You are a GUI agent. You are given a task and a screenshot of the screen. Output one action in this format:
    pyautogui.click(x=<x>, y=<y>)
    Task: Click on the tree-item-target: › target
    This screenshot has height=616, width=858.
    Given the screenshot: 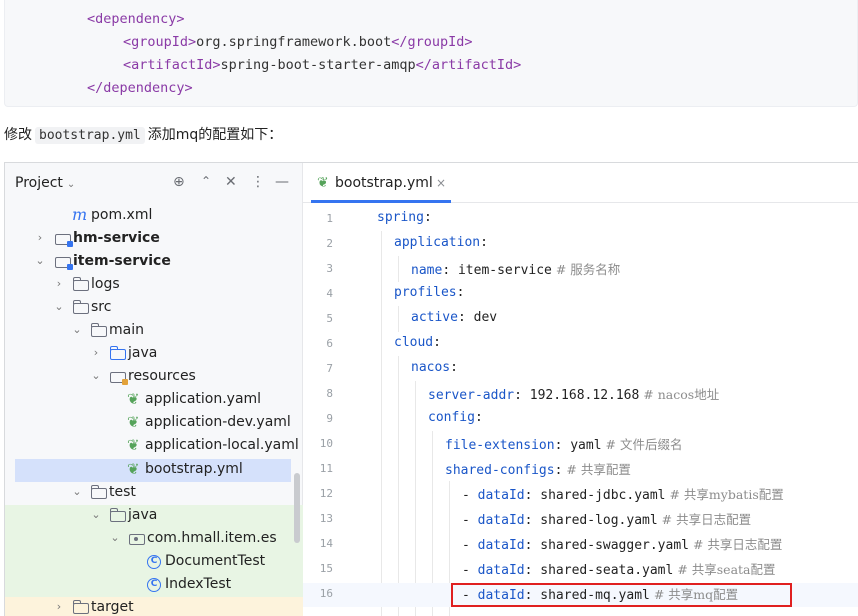 What is the action you would take?
    pyautogui.click(x=154, y=606)
    